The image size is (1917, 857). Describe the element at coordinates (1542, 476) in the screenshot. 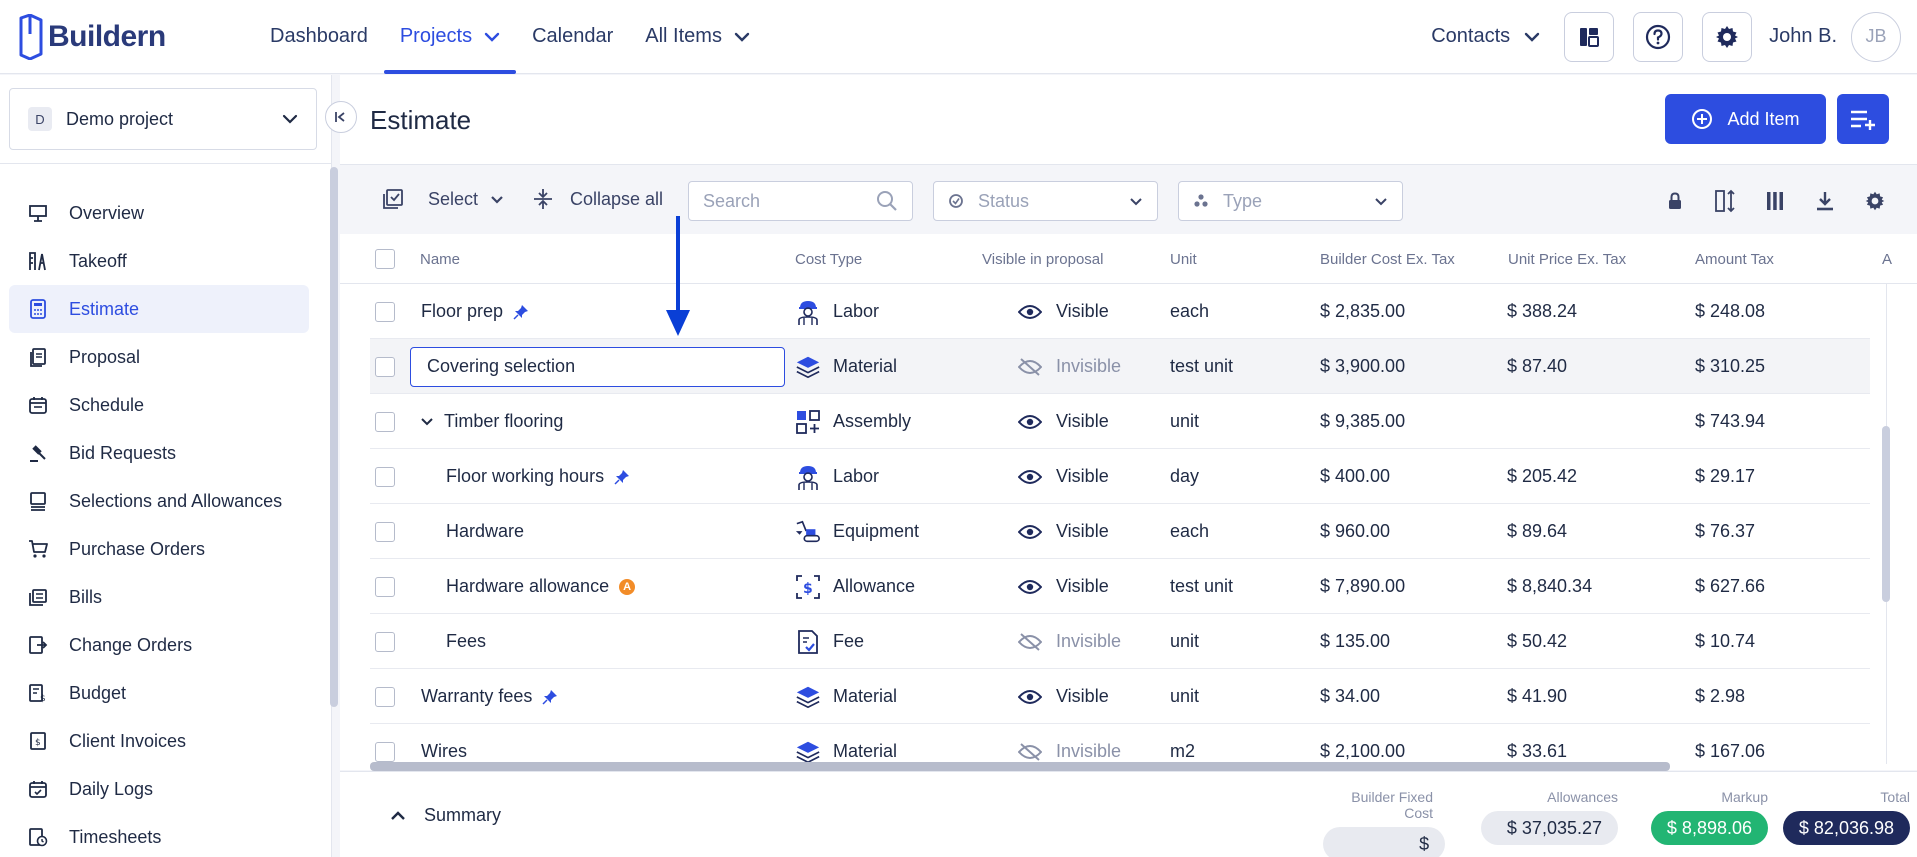

I see `unit-price-cell: $ 205.42` at that location.